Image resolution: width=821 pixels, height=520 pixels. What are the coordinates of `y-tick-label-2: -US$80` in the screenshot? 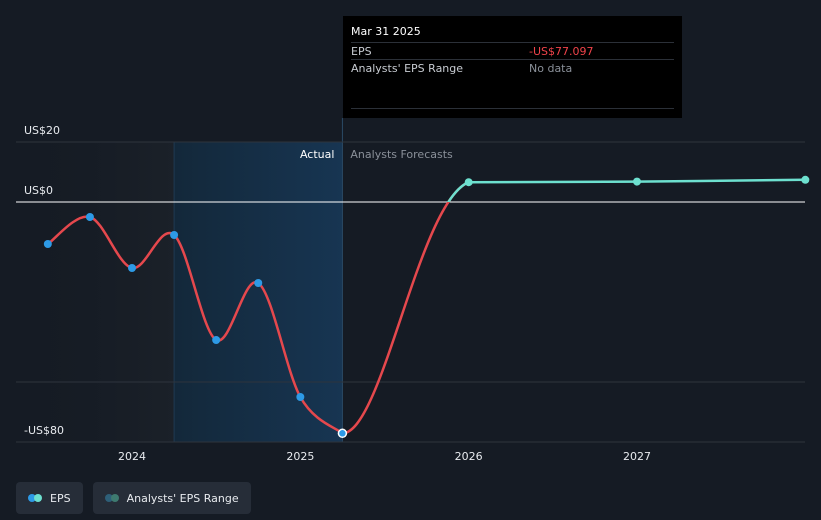 It's located at (44, 430).